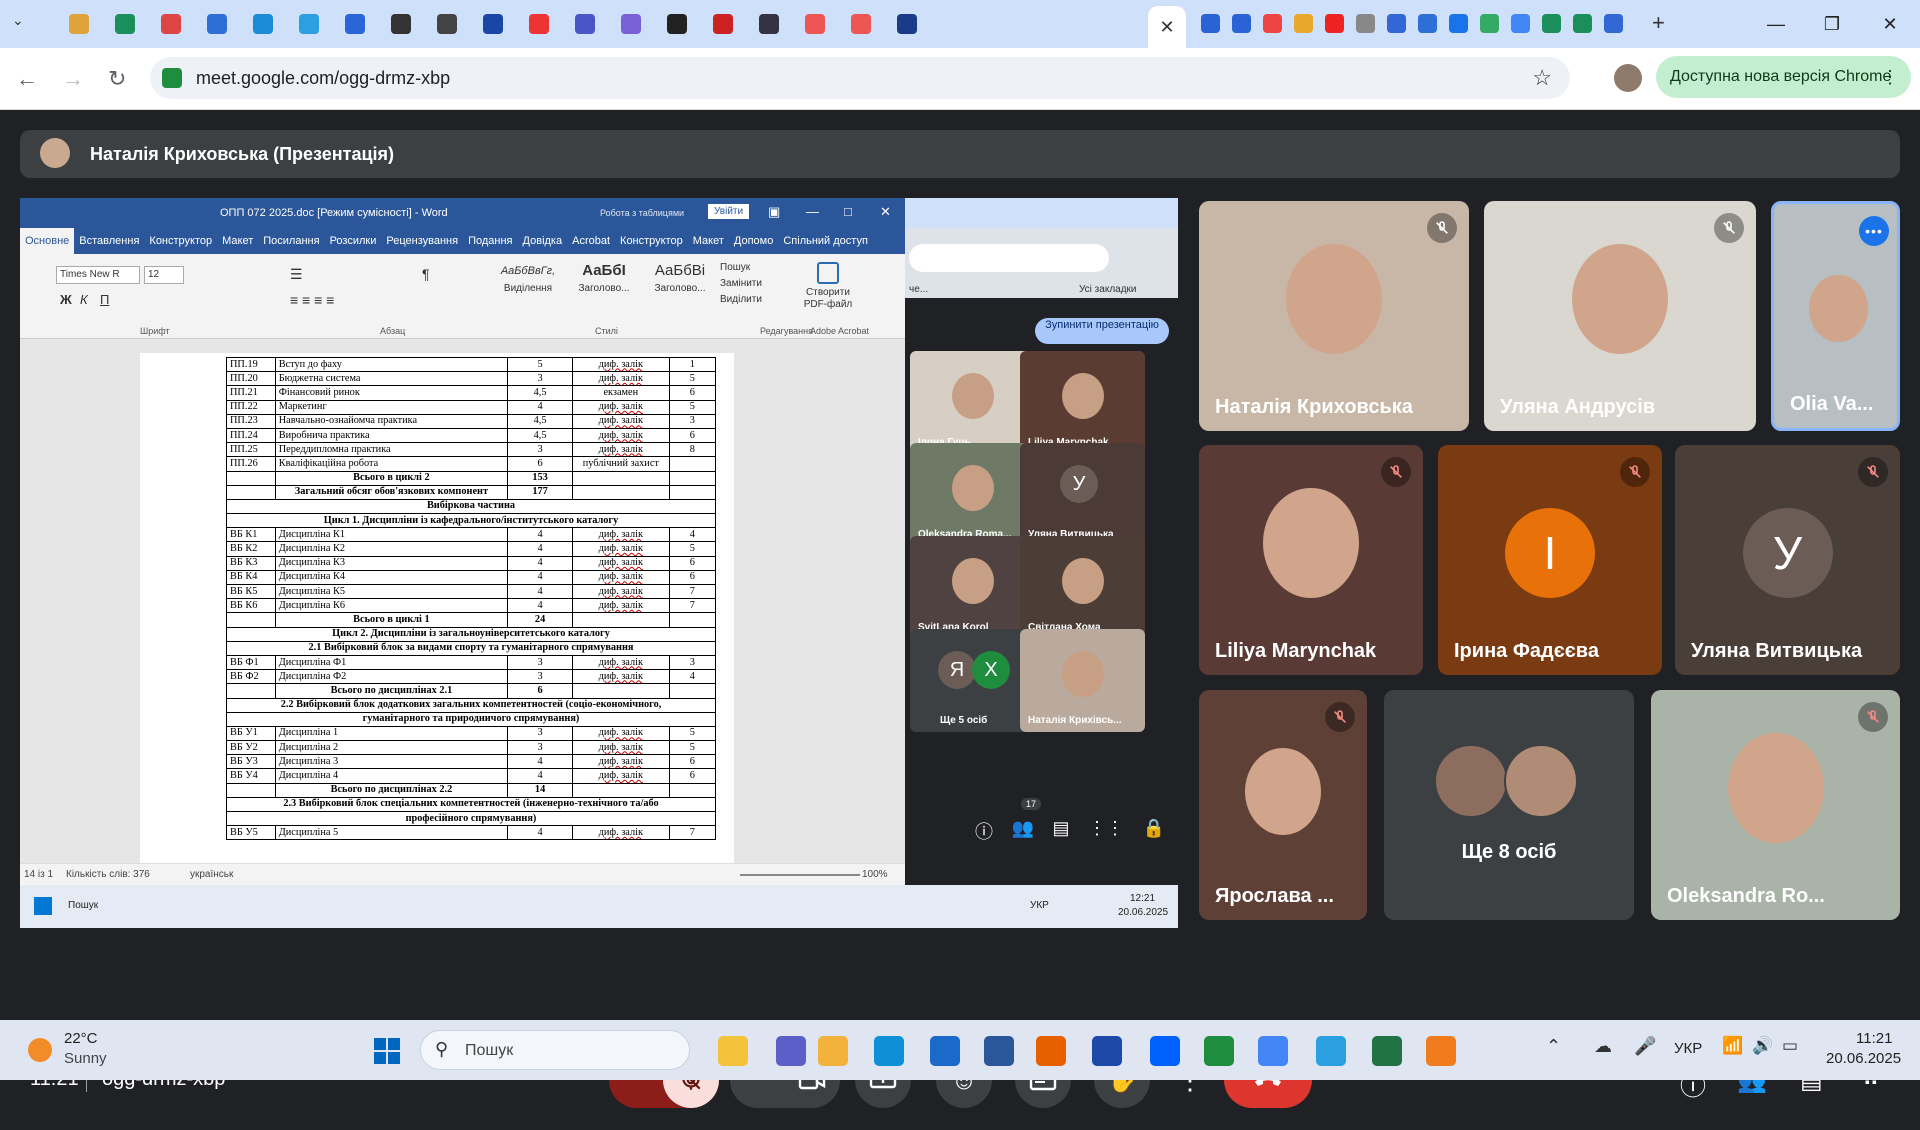 This screenshot has width=1920, height=1130. What do you see at coordinates (1154, 831) in the screenshot?
I see `lock-icon: 🔒` at bounding box center [1154, 831].